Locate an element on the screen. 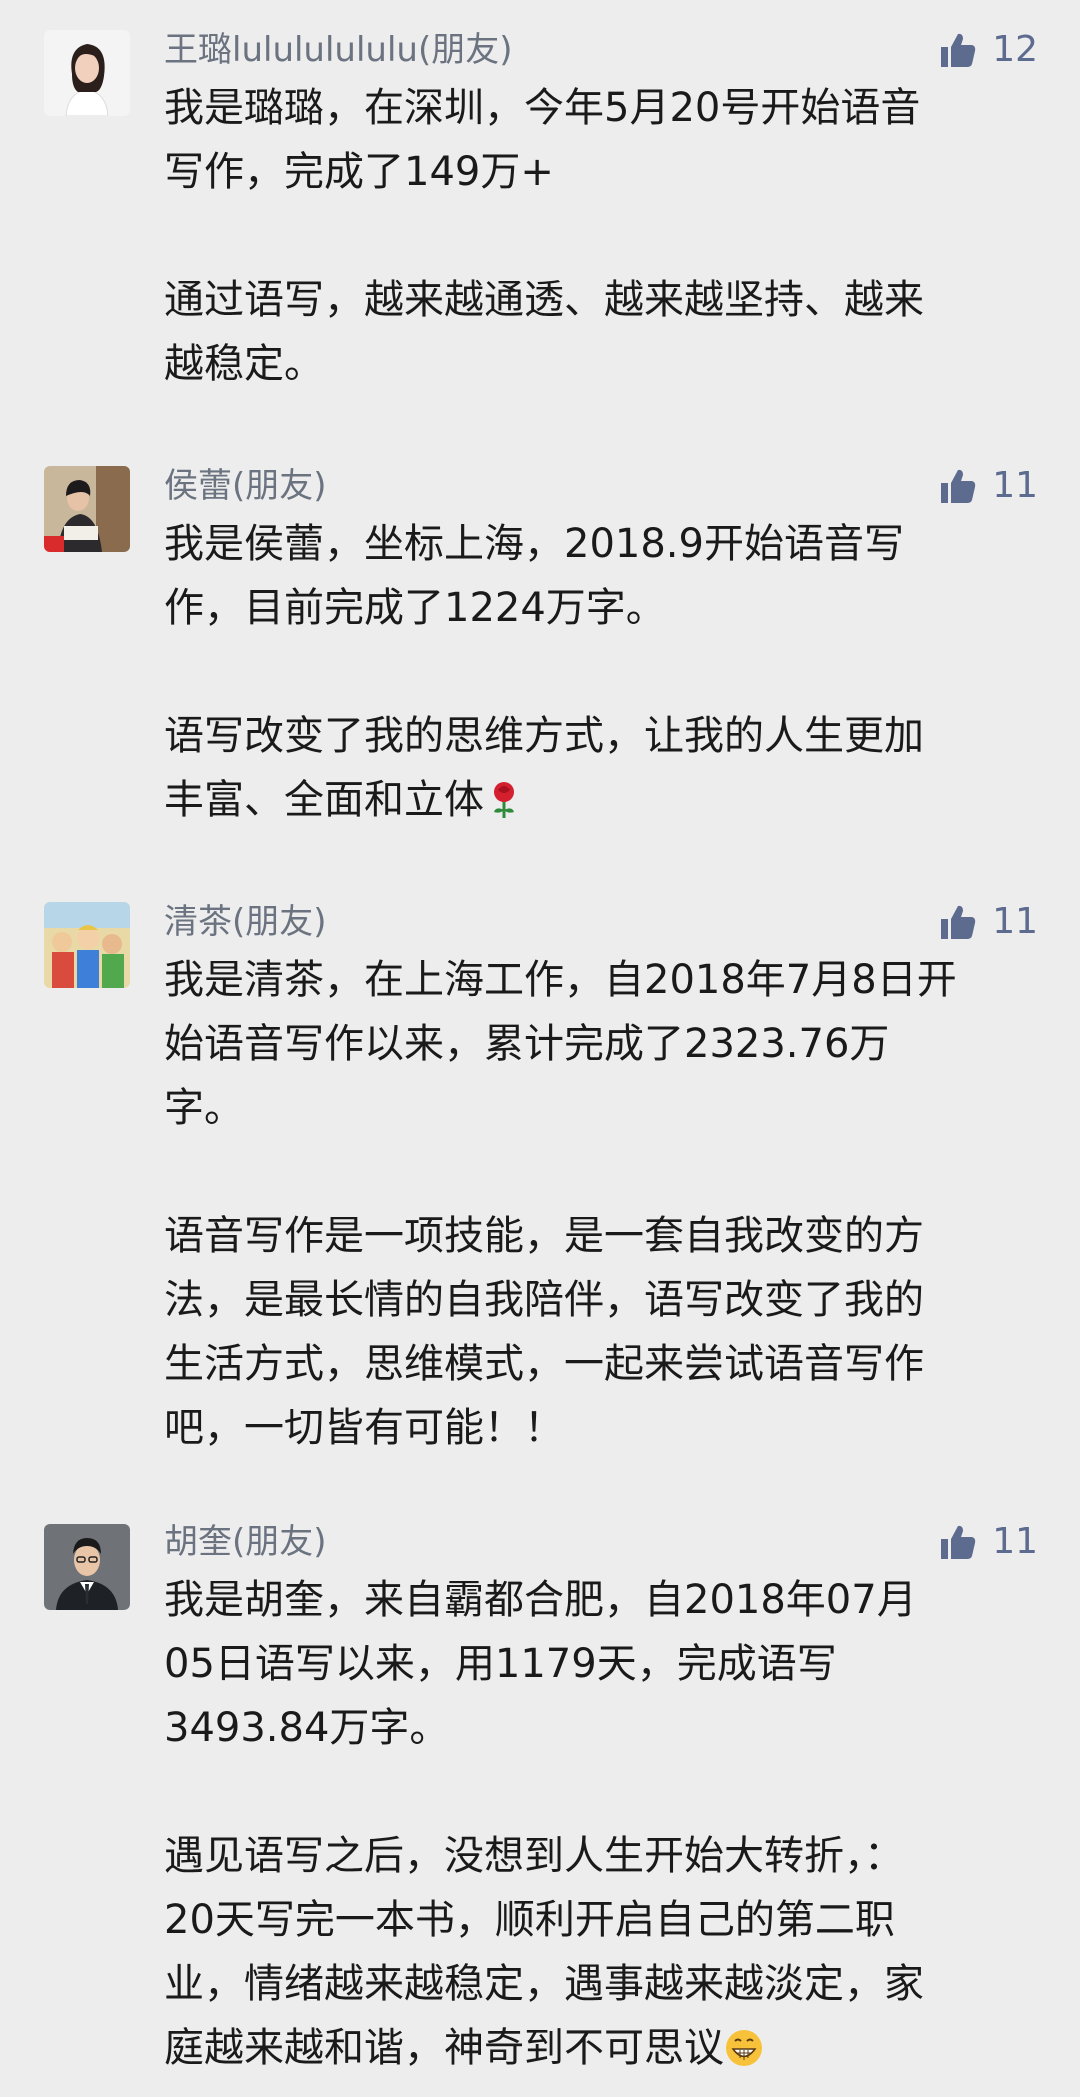  like-count: 12 is located at coordinates (1015, 49).